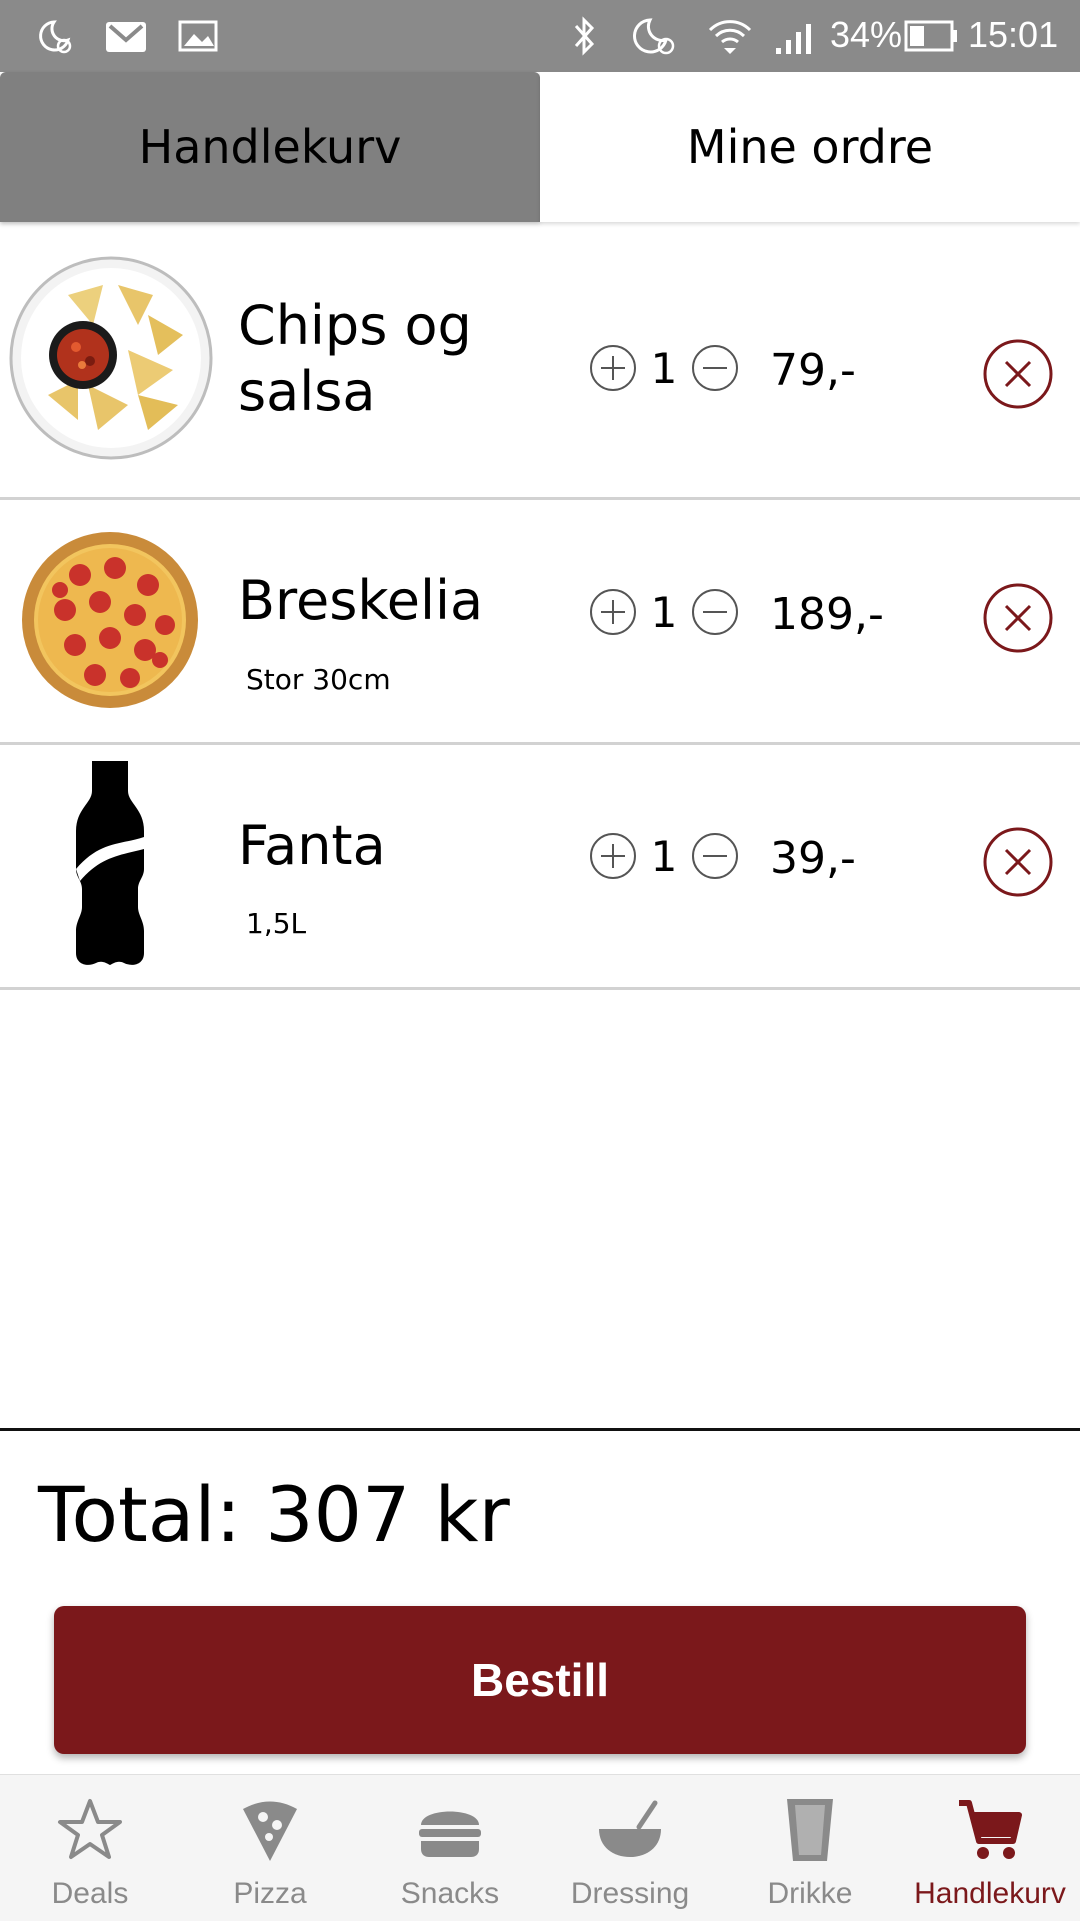 Image resolution: width=1080 pixels, height=1921 pixels. I want to click on order-button: Bestill, so click(540, 1680).